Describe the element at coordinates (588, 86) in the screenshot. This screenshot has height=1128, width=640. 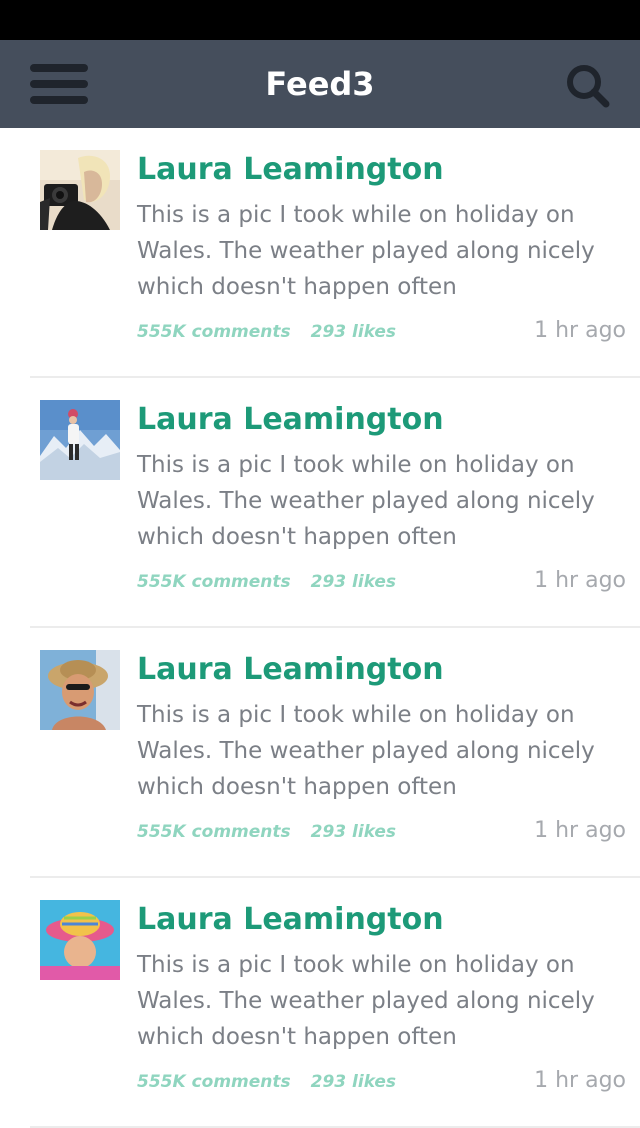
I see `search-icon` at that location.